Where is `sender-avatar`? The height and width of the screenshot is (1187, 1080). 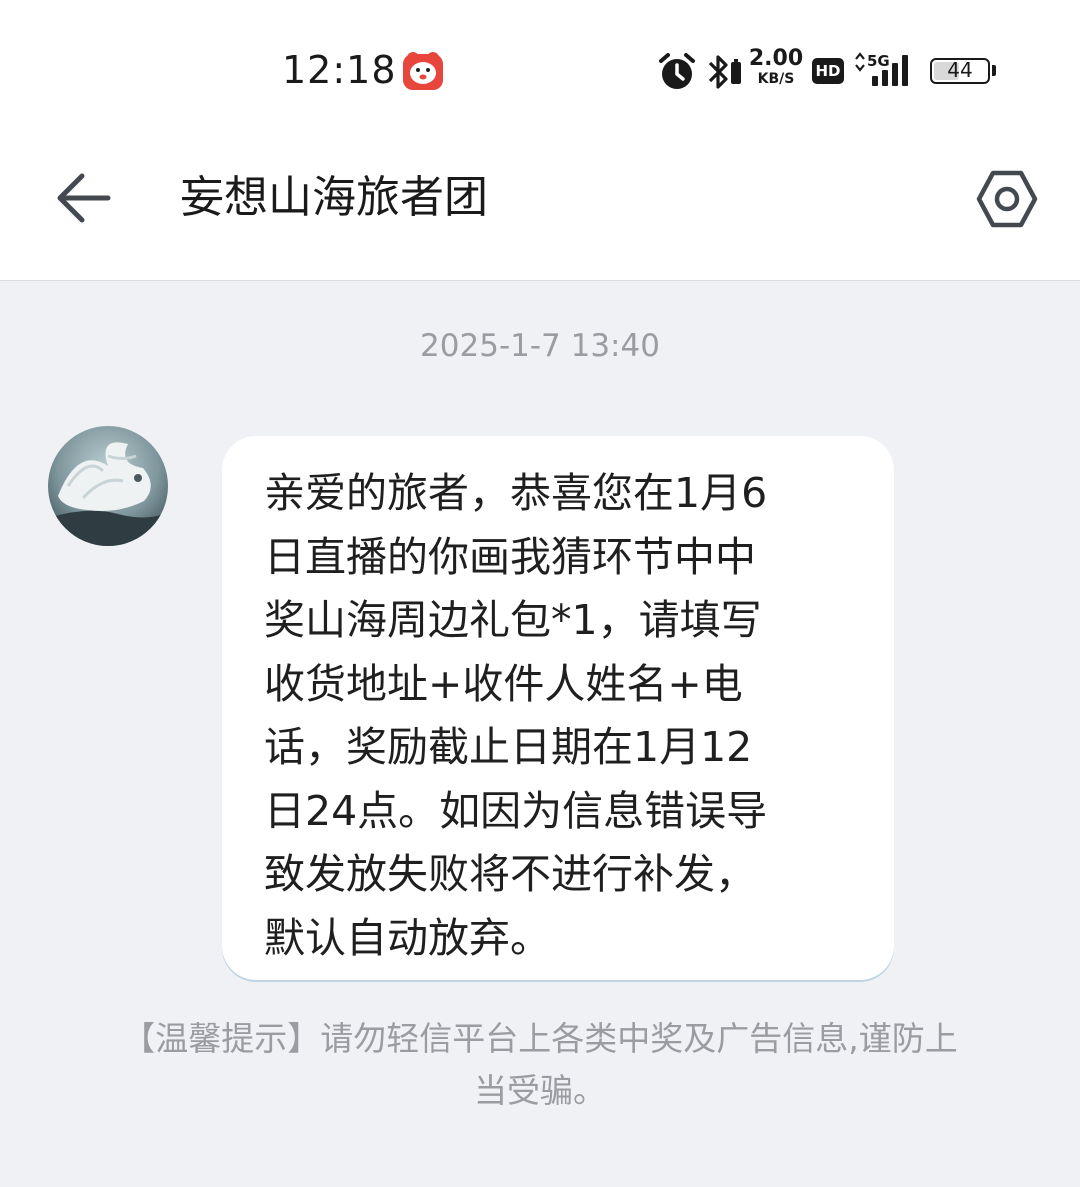 sender-avatar is located at coordinates (108, 486).